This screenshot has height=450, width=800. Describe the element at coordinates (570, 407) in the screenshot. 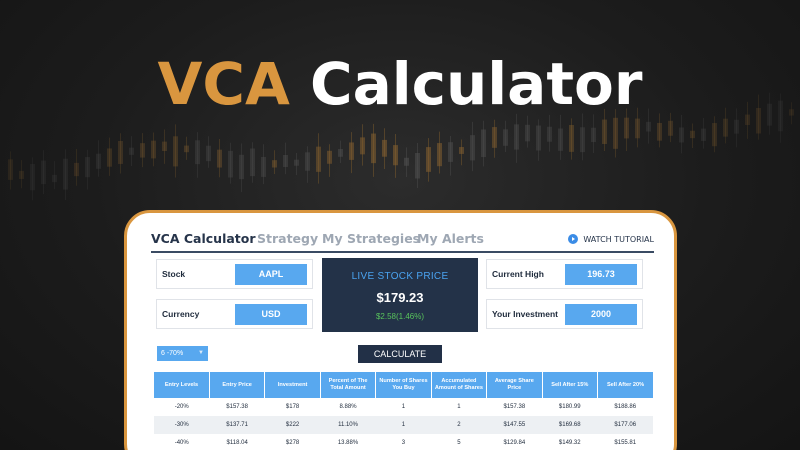

I see `table-cell: $180.99` at that location.